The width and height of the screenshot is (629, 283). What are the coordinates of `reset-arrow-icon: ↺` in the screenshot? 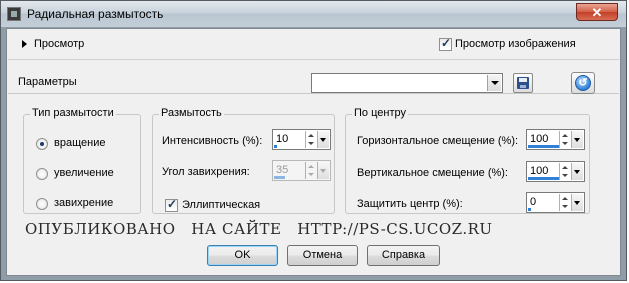 It's located at (583, 83).